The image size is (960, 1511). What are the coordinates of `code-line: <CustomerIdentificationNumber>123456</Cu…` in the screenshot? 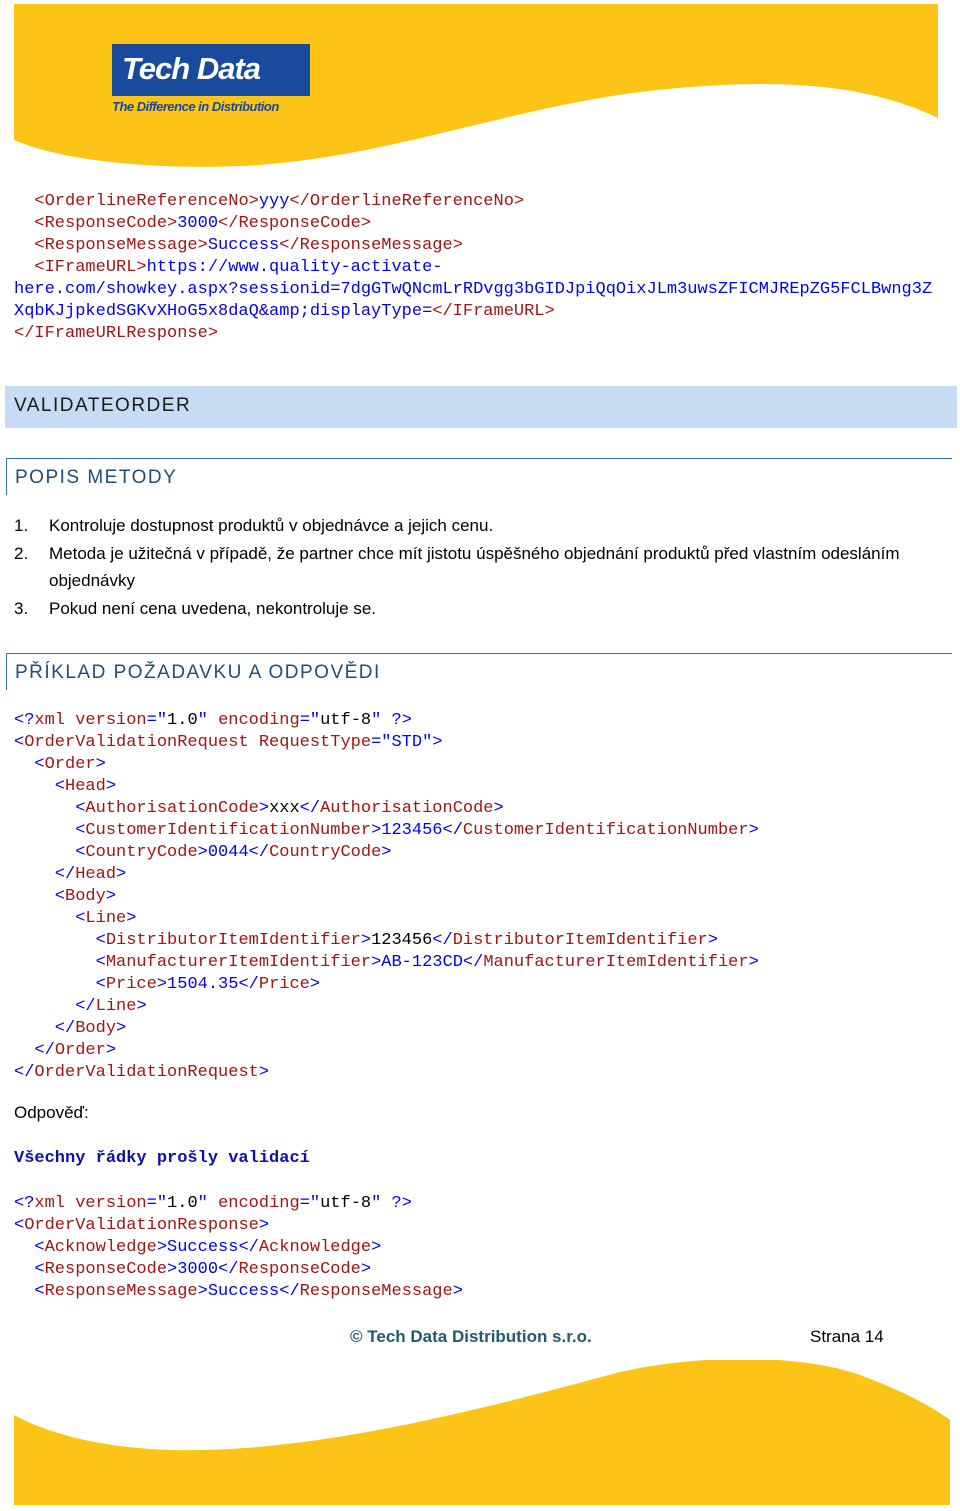 It's located at (386, 831).